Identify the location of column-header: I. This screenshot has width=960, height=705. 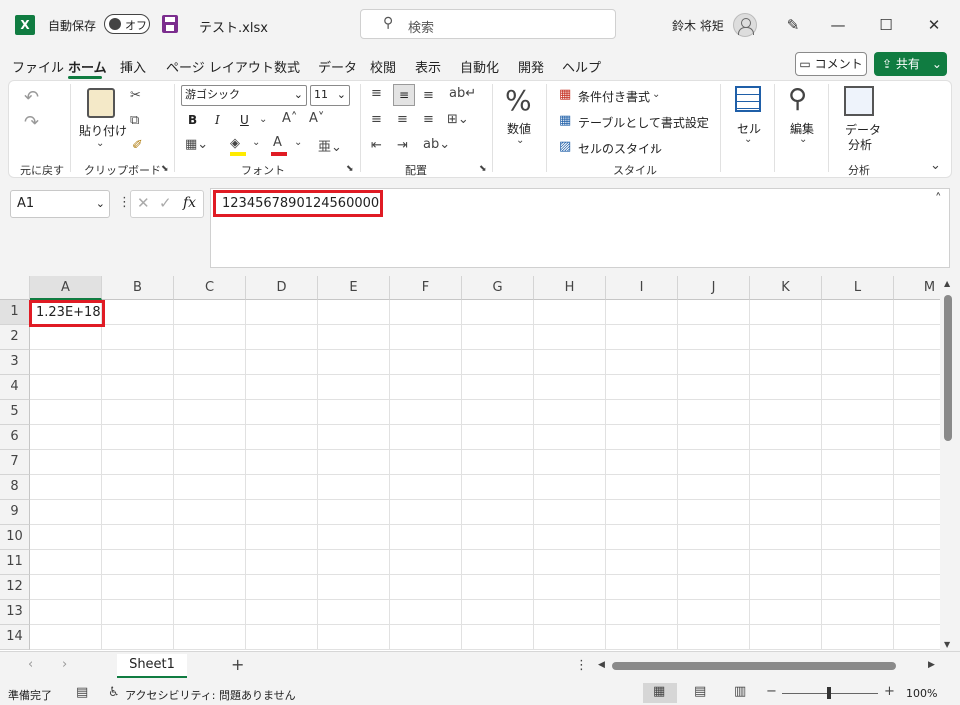
(642, 288).